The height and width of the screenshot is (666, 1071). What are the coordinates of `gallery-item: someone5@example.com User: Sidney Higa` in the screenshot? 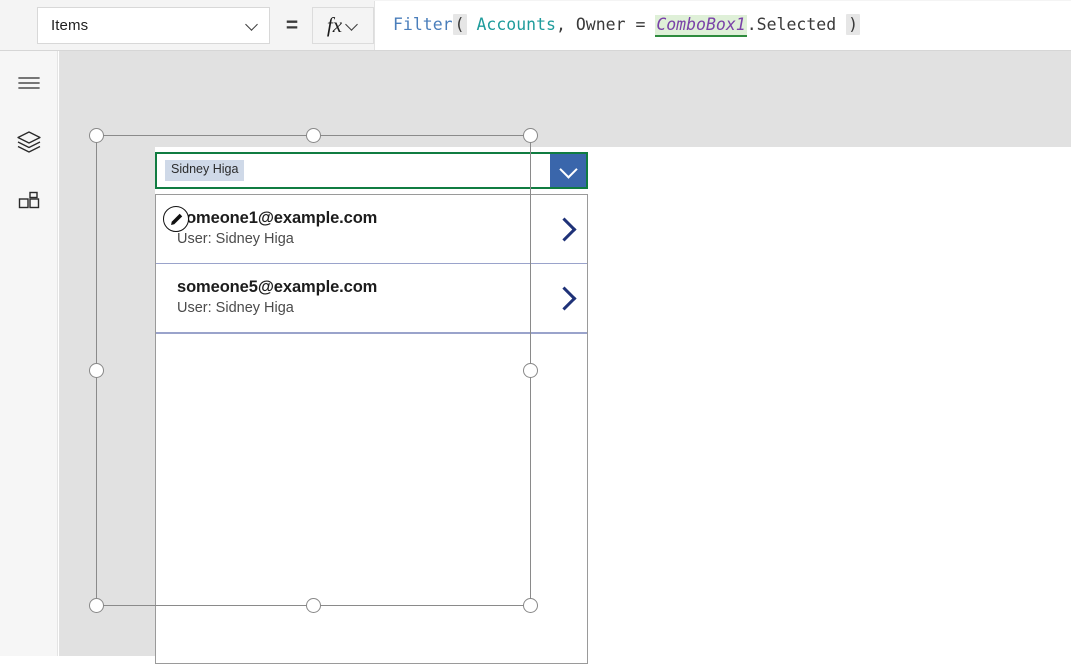 It's located at (371, 298).